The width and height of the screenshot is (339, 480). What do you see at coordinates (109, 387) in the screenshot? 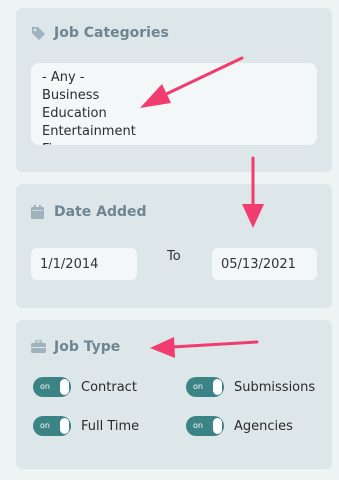
I see `contract-label: Contract` at bounding box center [109, 387].